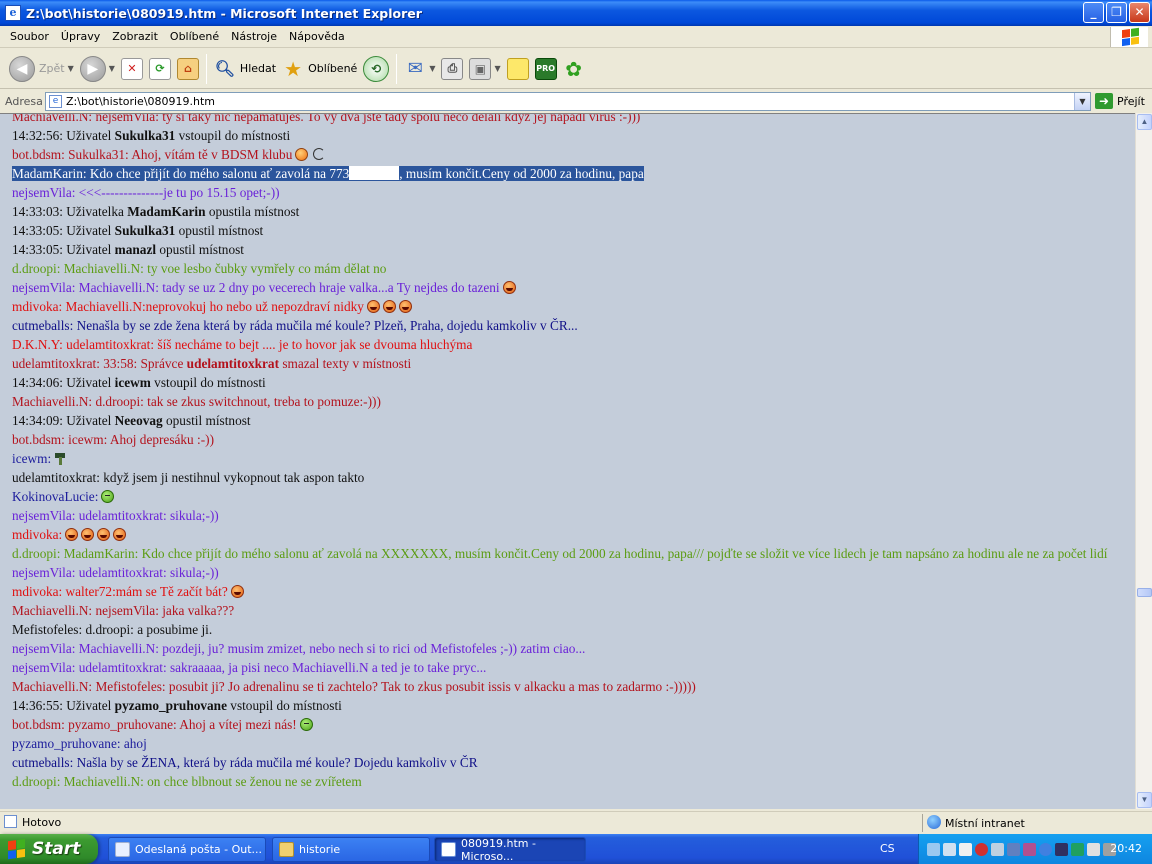 The height and width of the screenshot is (864, 1152). I want to click on edit-button: ▣ ▼, so click(484, 69).